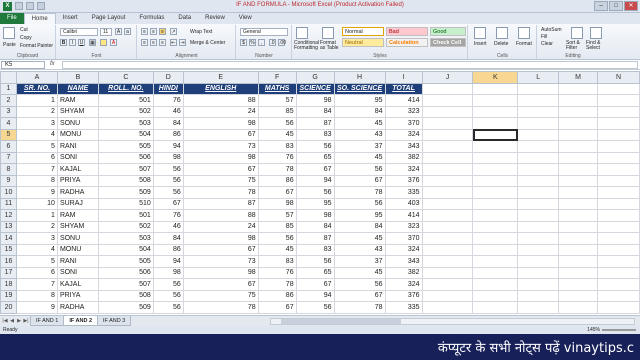  Describe the element at coordinates (448, 31) in the screenshot. I see `style-good: Good` at that location.